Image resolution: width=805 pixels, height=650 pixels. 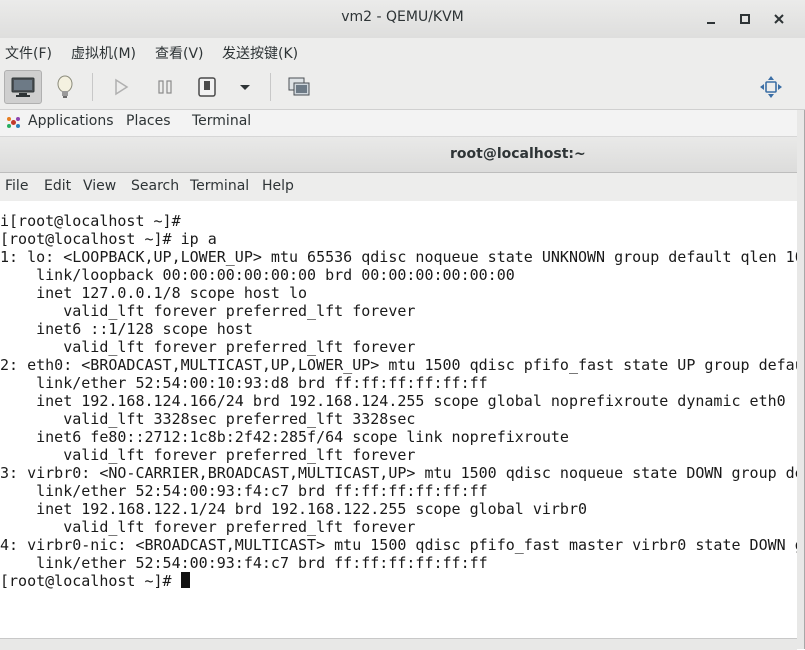 What do you see at coordinates (28, 53) in the screenshot?
I see `menu-file: 文件(F)` at bounding box center [28, 53].